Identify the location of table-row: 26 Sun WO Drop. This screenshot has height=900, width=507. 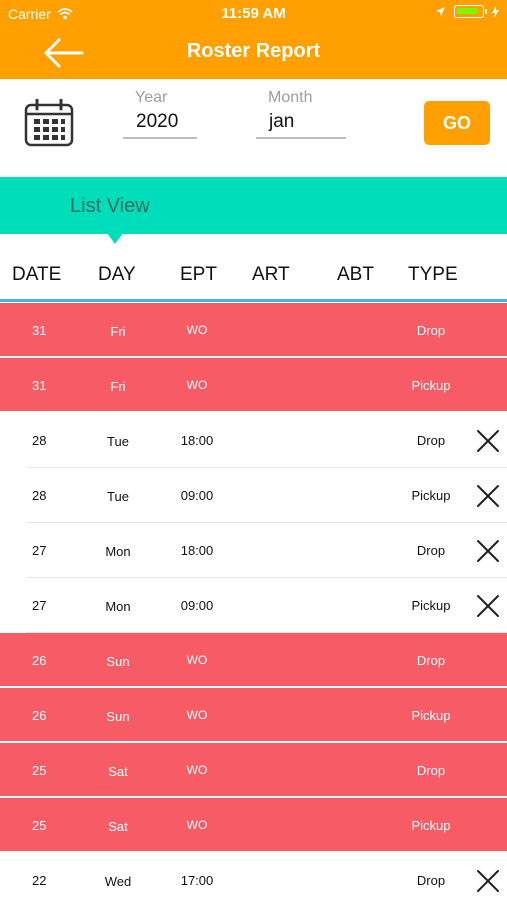
(253, 660).